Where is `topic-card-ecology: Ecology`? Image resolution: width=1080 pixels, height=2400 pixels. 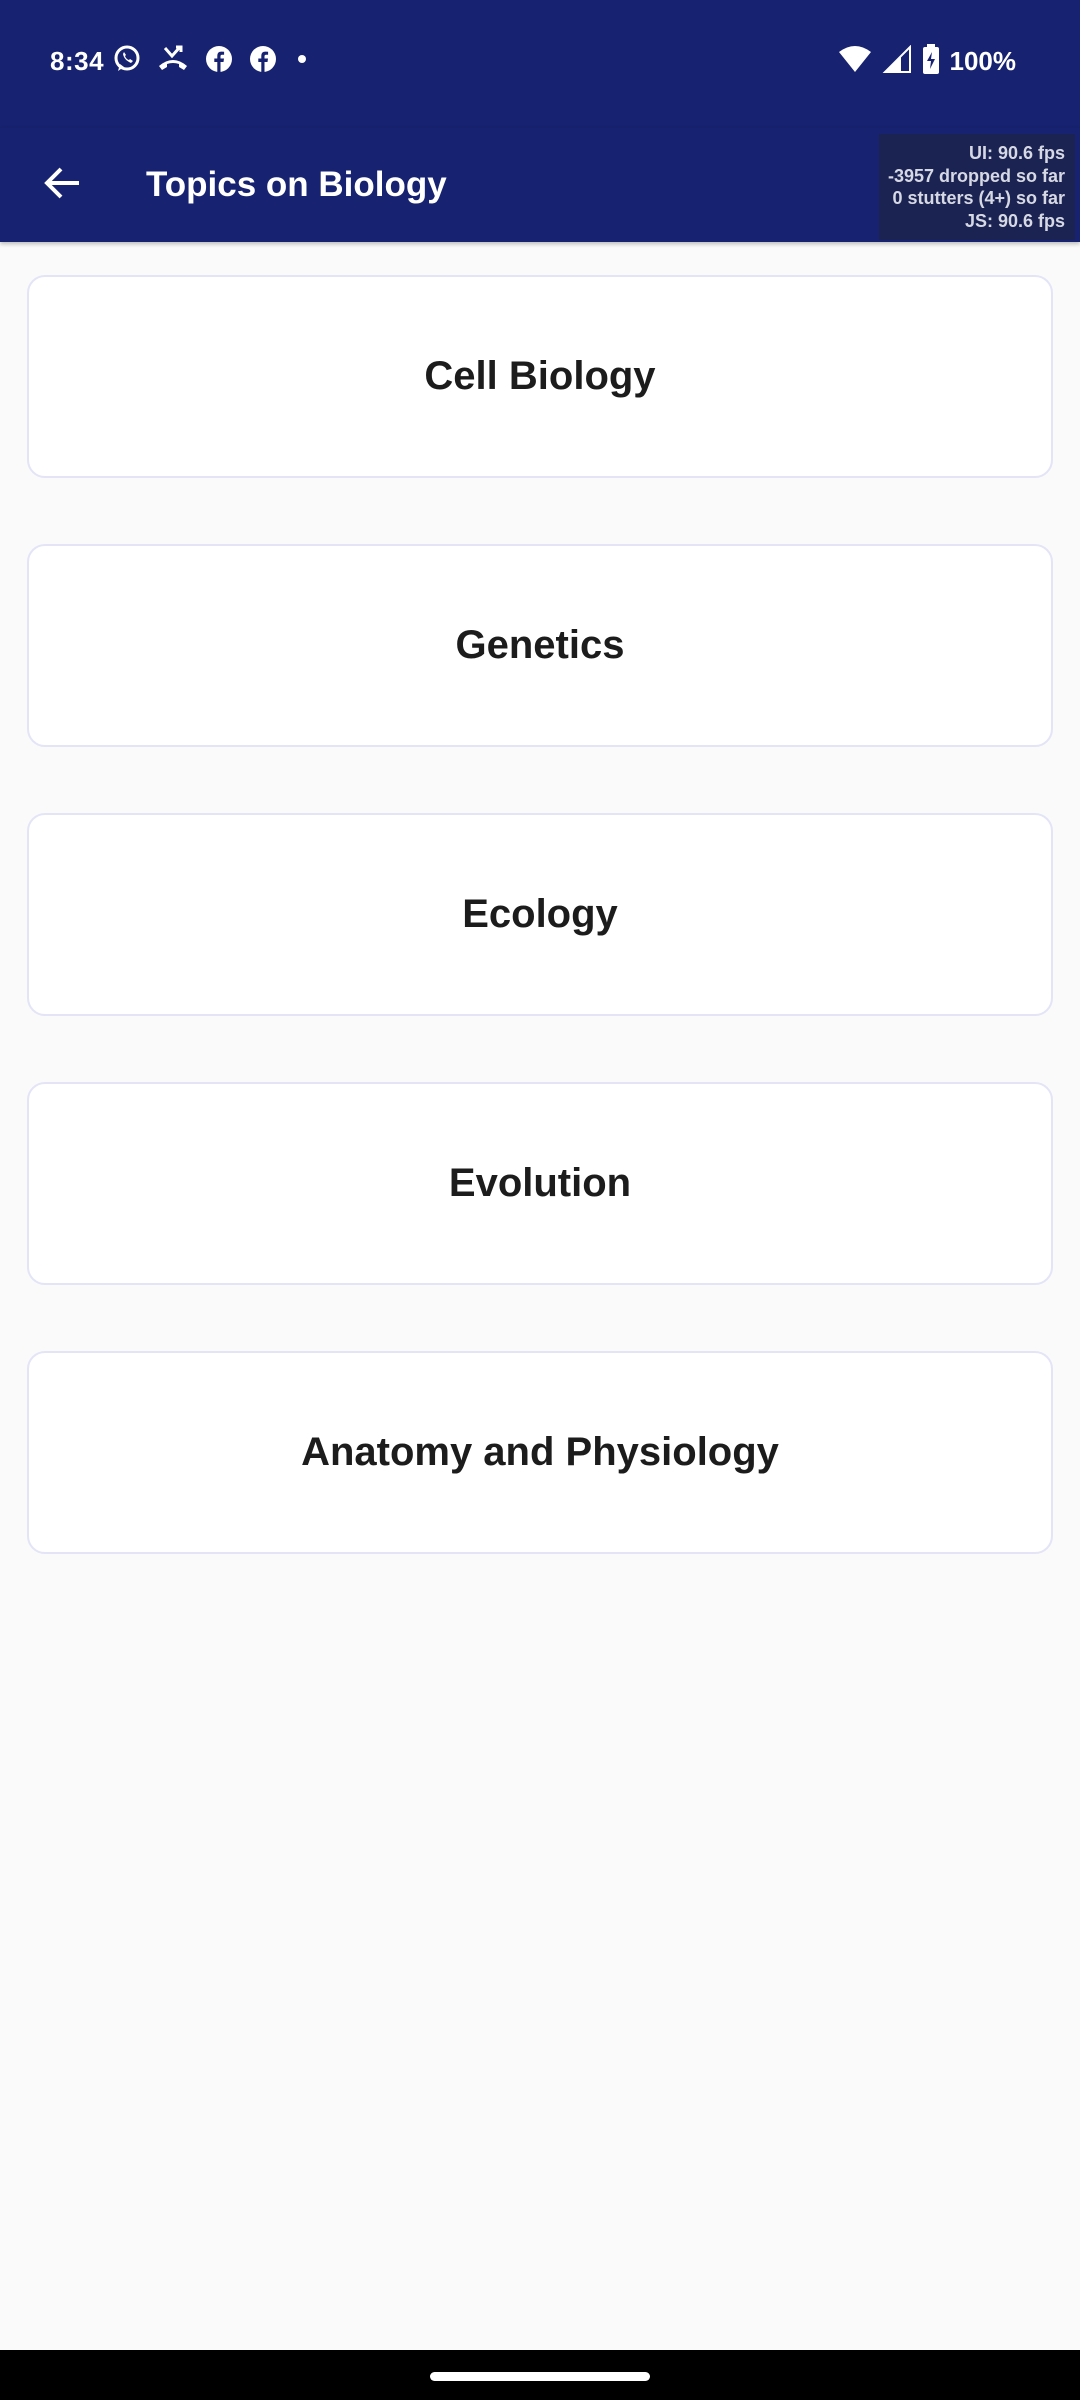 topic-card-ecology: Ecology is located at coordinates (540, 914).